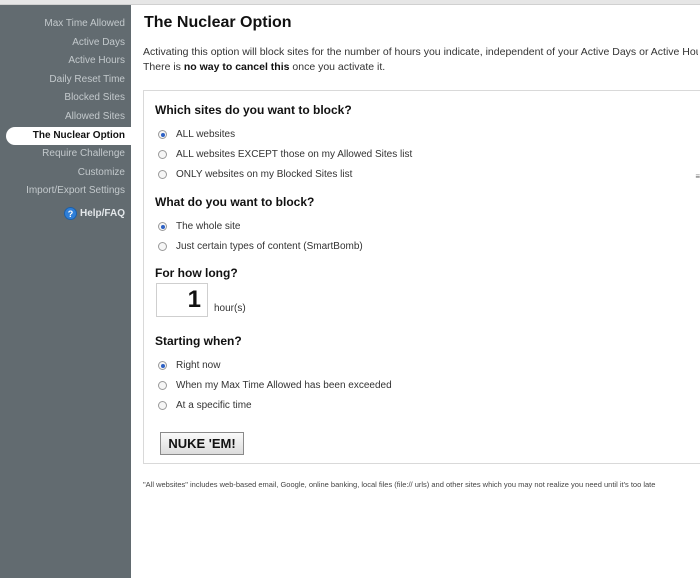 The width and height of the screenshot is (700, 578). What do you see at coordinates (253, 110) in the screenshot?
I see `sites-heading: Which sites do you want to block?` at bounding box center [253, 110].